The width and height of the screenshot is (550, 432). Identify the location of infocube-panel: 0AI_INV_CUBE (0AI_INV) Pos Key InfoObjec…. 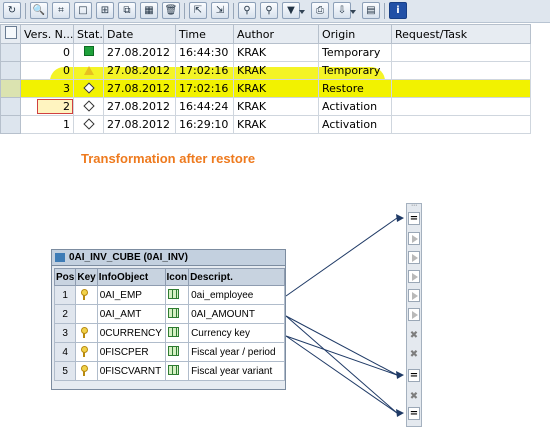
(168, 319).